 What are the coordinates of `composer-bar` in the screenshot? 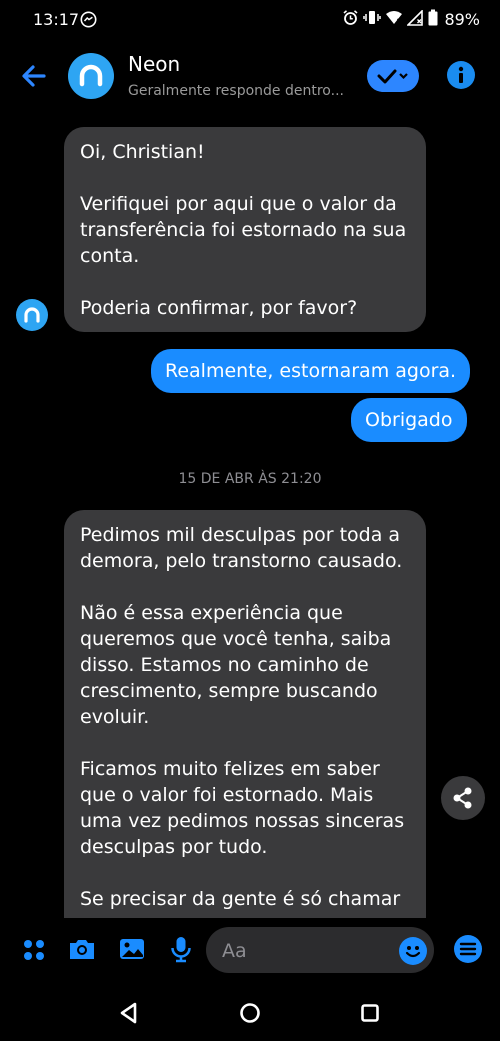 It's located at (250, 951).